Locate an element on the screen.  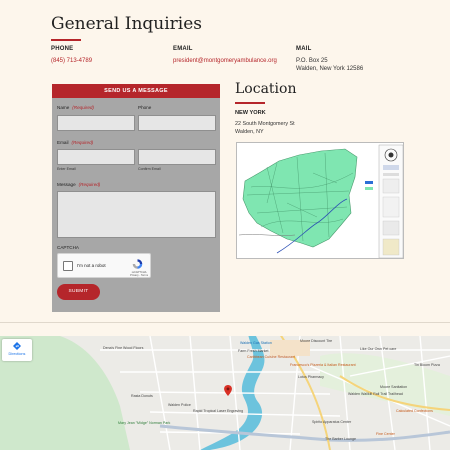
recaptcha-widget: I'm not a robot reCAPTCHA Privacy - Terms is located at coordinates (104, 265).